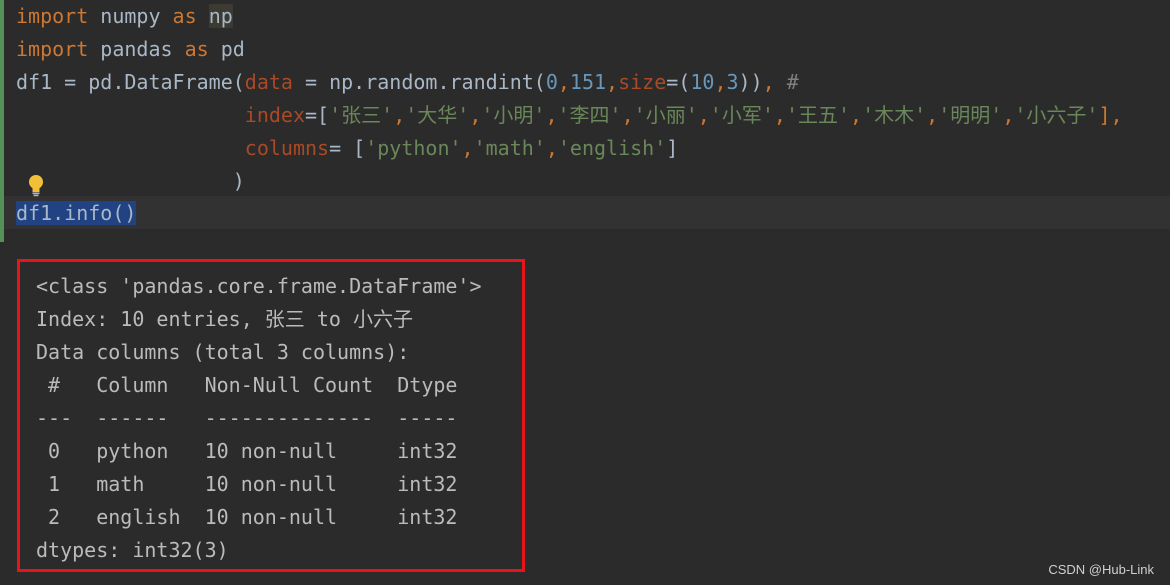 This screenshot has height=585, width=1170. What do you see at coordinates (247, 385) in the screenshot?
I see `output-line: # Column Non-Null Count Dtype` at bounding box center [247, 385].